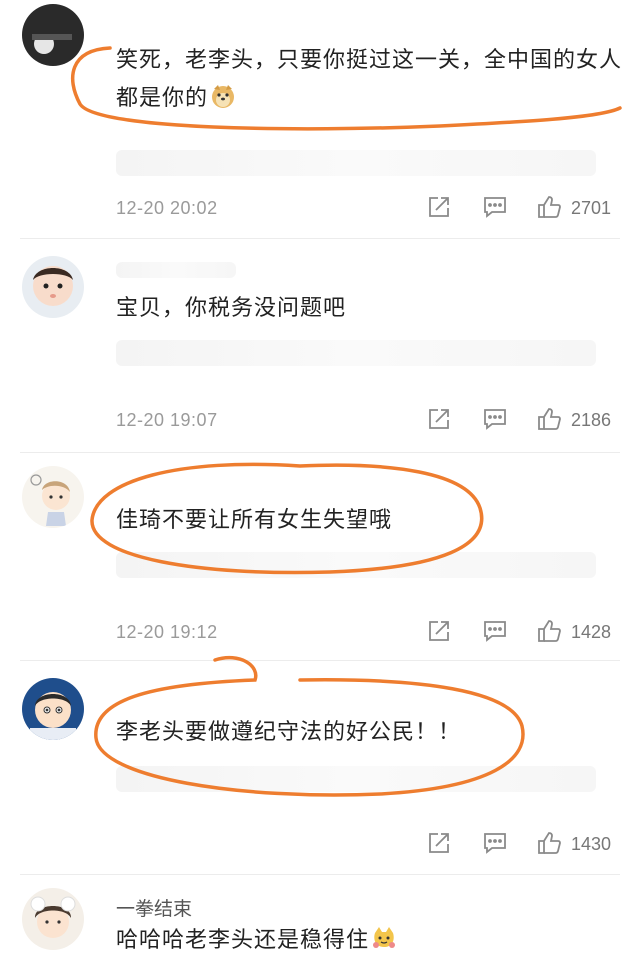 The height and width of the screenshot is (964, 640). I want to click on comment-meta: 12-20 19:12 1428, so click(376, 633).